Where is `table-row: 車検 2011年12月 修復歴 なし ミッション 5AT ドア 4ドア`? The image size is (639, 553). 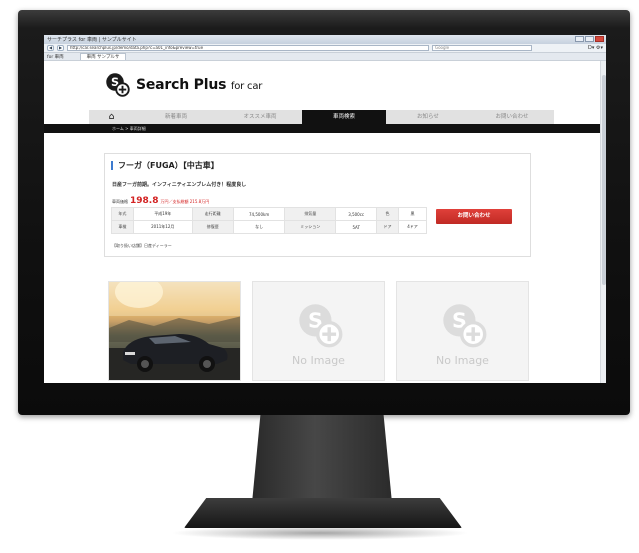
table-row: 車検 2011年12月 修復歴 なし ミッション 5AT ドア 4ドア is located at coordinates (269, 227).